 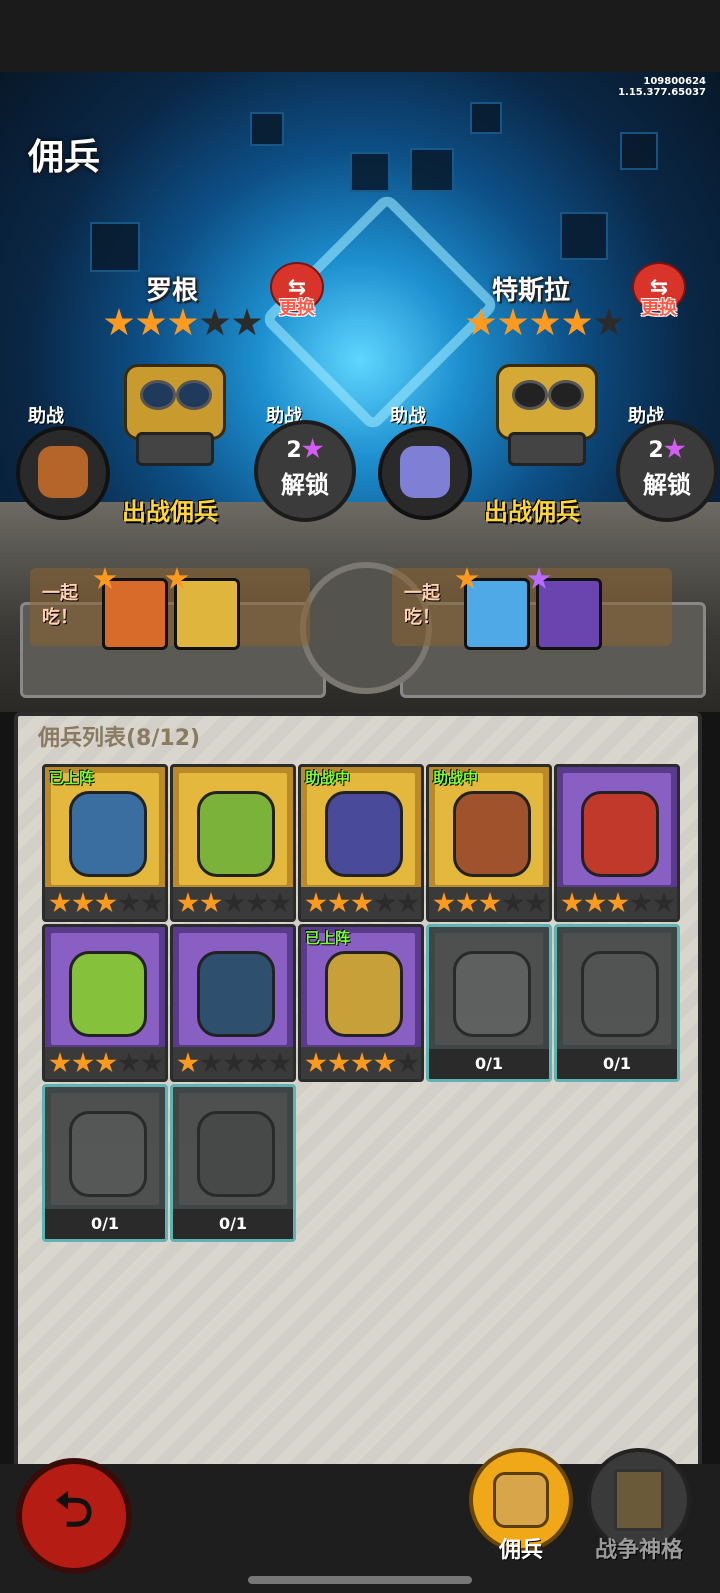 What do you see at coordinates (667, 471) in the screenshot?
I see `slot2-assist-unlock: 2 解锁` at bounding box center [667, 471].